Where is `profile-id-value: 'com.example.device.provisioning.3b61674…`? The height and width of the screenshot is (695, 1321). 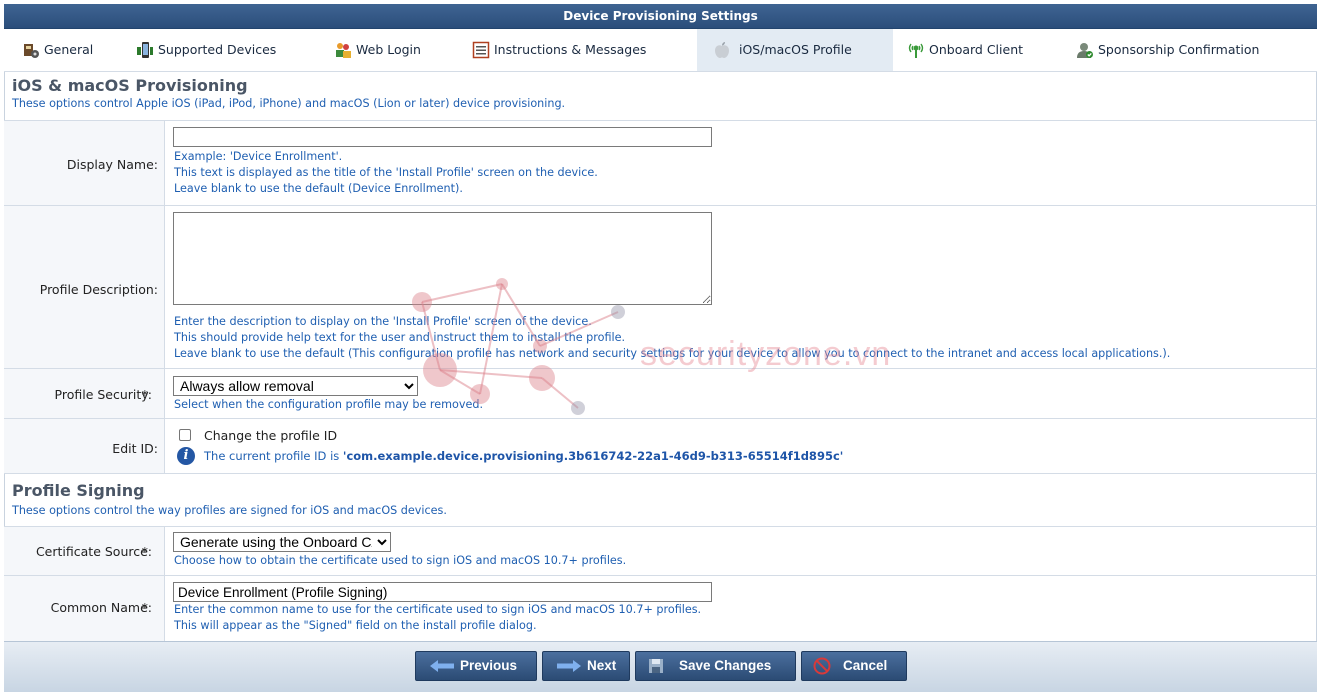
profile-id-value: 'com.example.device.provisioning.3b61674… is located at coordinates (593, 456).